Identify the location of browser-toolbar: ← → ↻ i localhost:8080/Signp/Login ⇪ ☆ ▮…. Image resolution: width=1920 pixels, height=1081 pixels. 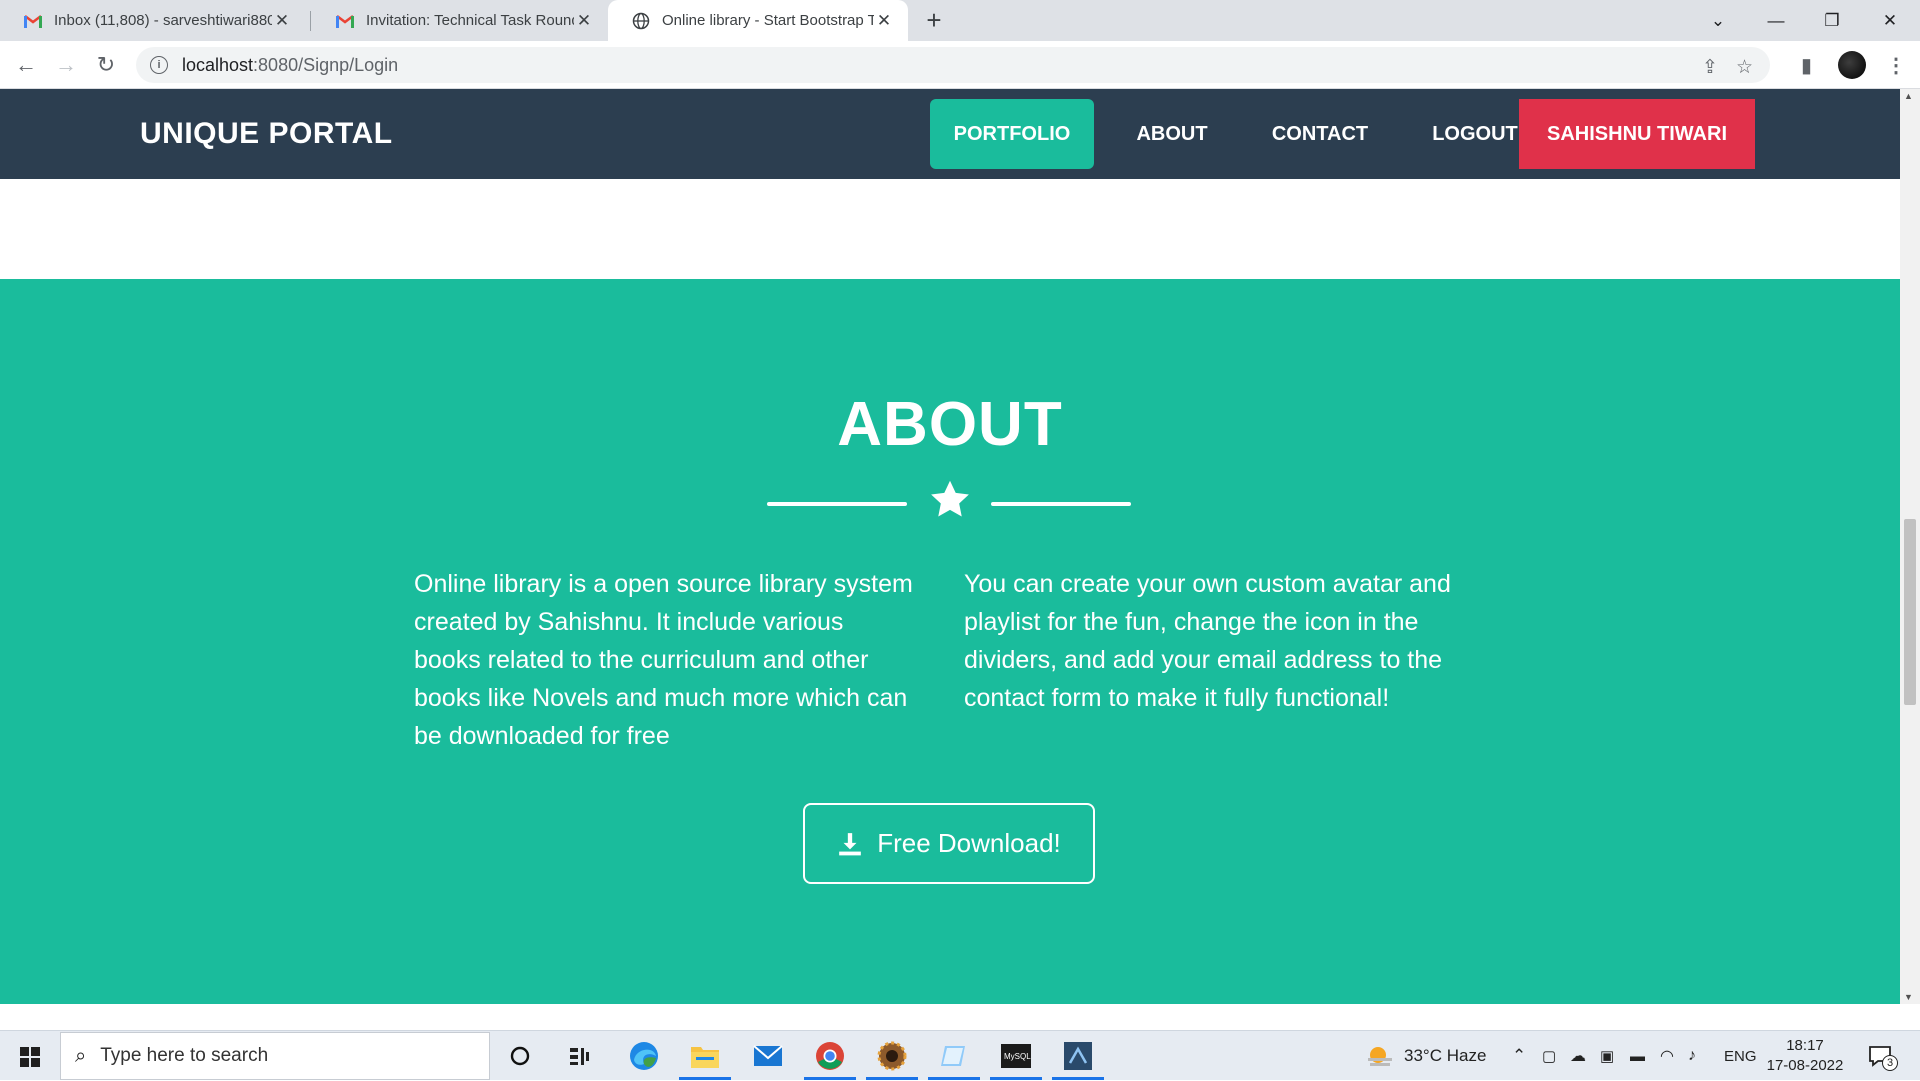
(960, 65).